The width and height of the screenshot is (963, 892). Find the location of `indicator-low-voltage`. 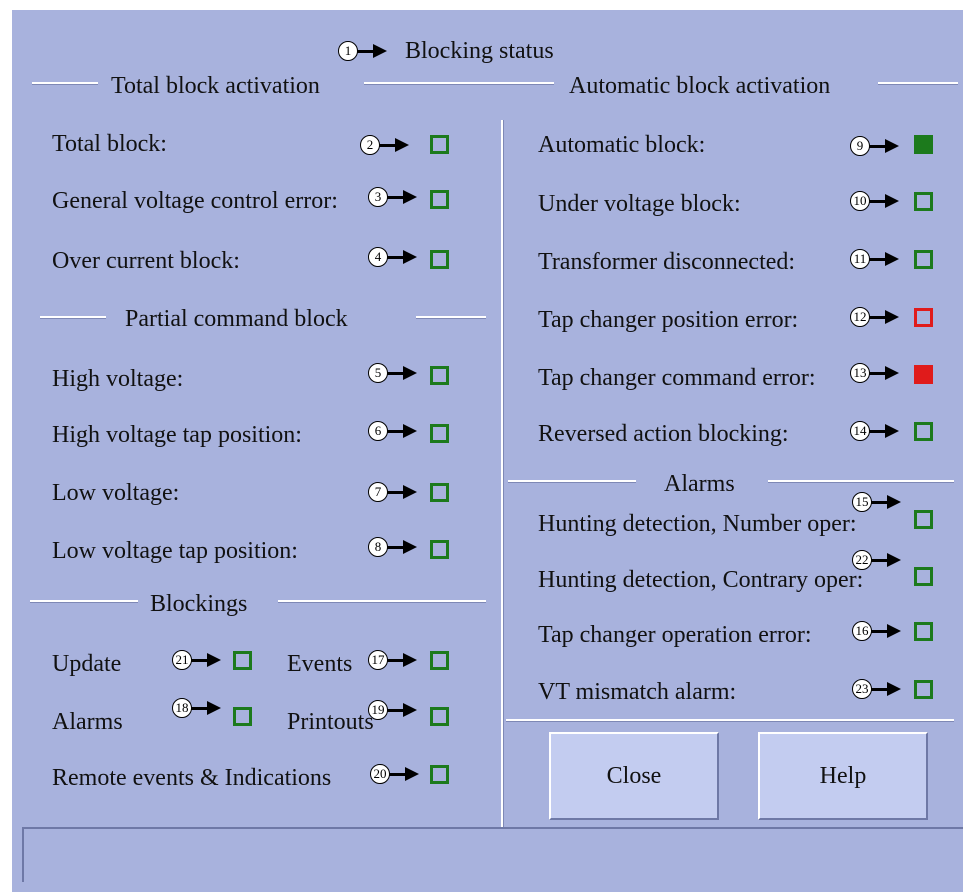

indicator-low-voltage is located at coordinates (439, 492).